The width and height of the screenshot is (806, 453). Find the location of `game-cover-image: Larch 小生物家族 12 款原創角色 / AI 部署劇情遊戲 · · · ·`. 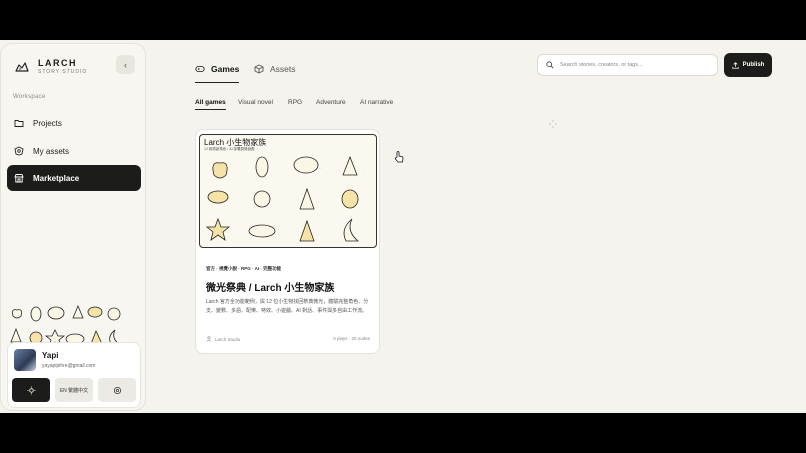

game-cover-image: Larch 小生物家族 12 款原創角色 / AI 部署劇情遊戲 · · · · is located at coordinates (288, 191).